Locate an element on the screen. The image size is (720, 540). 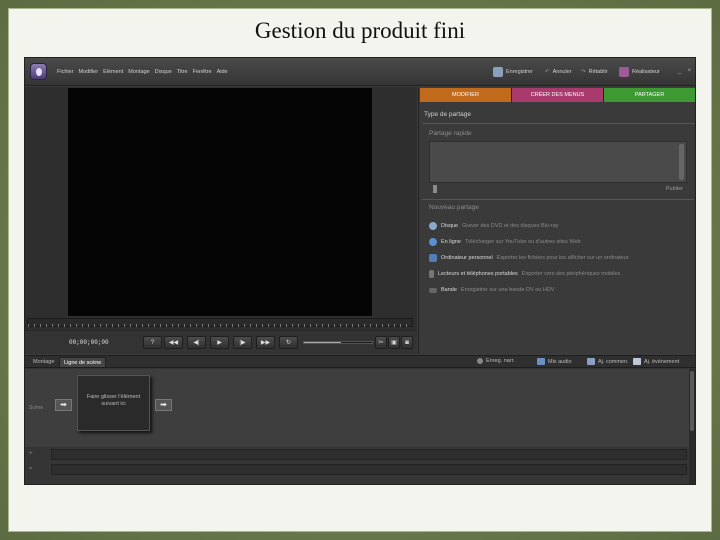
narration-track-label: + is located at coordinates (31, 454).